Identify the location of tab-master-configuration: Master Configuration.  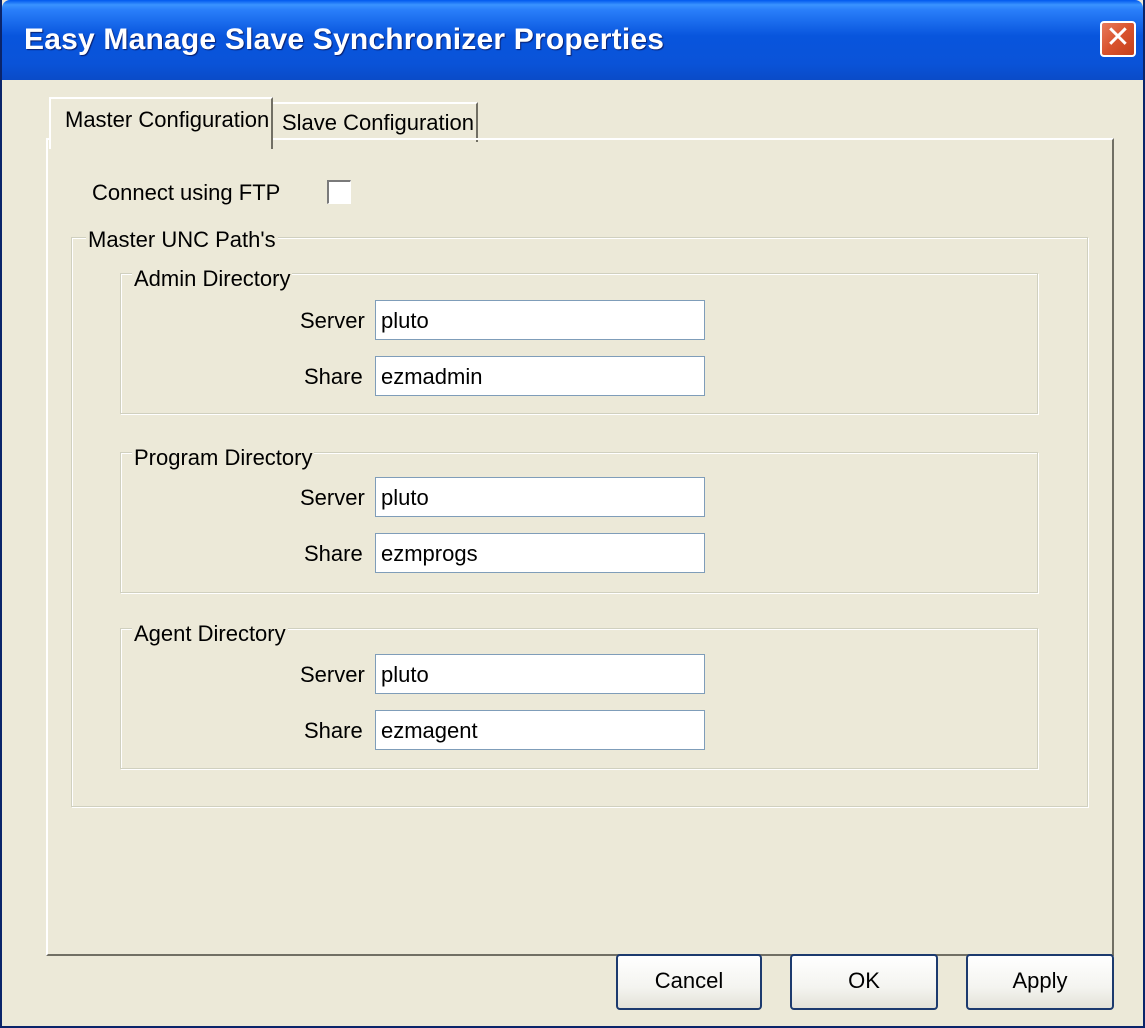
(161, 123).